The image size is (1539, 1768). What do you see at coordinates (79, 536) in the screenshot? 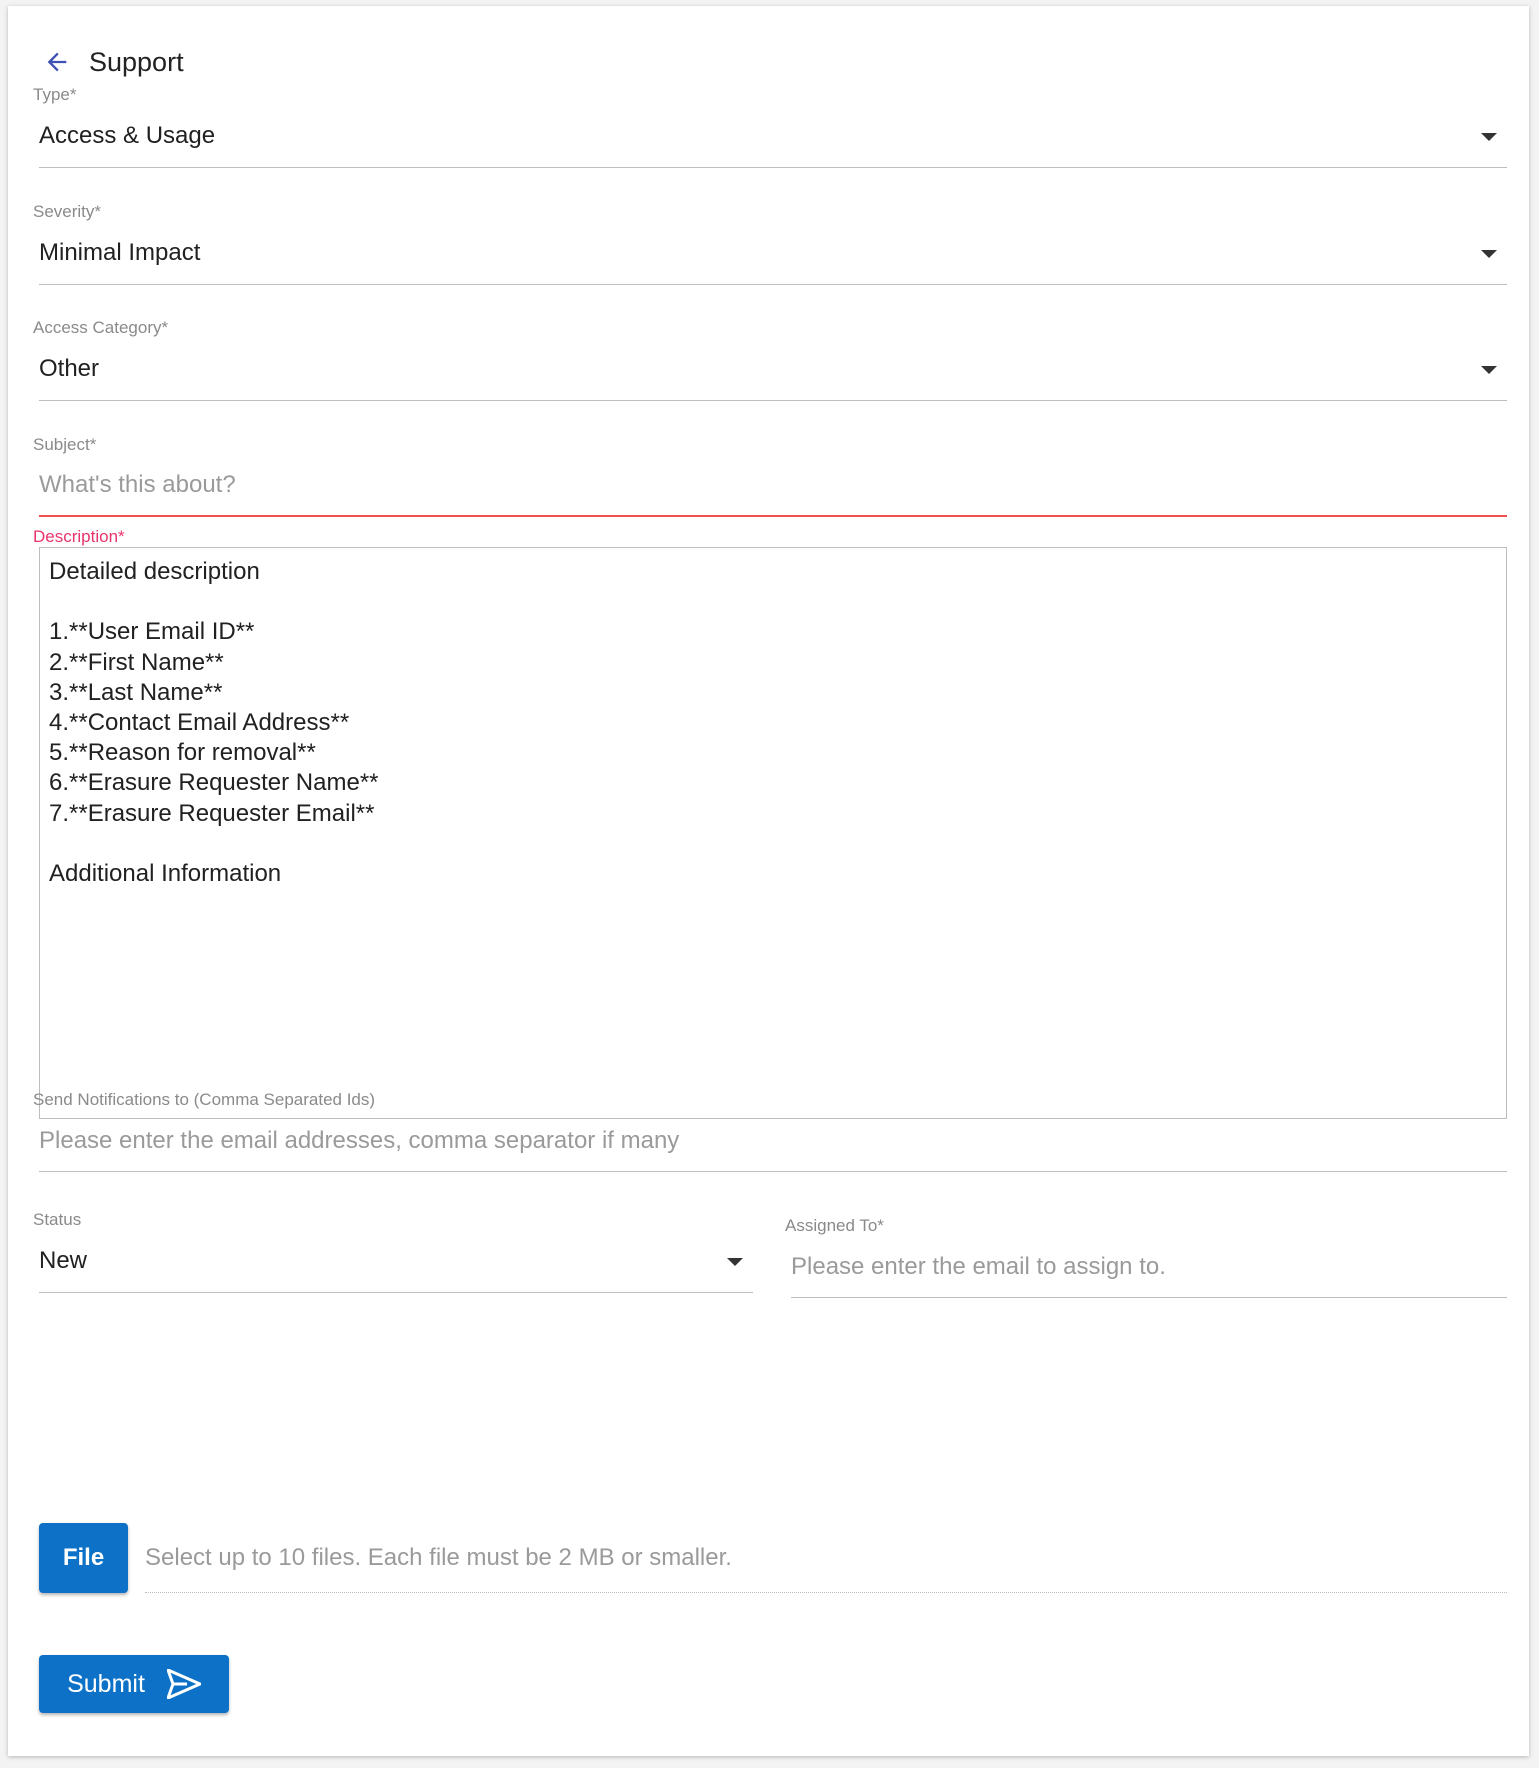
I see `description-label: Description*` at bounding box center [79, 536].